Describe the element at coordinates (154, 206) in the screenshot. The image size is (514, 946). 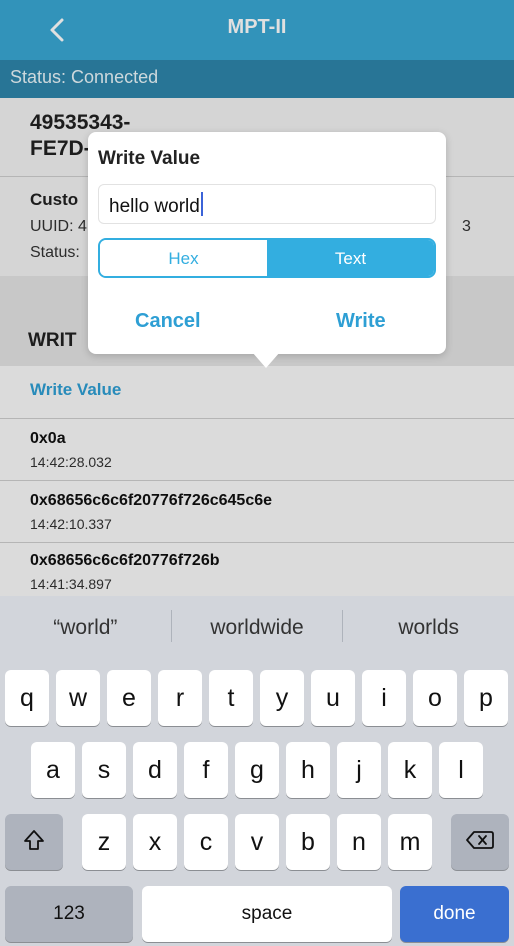
I see `input-text: hello world` at that location.